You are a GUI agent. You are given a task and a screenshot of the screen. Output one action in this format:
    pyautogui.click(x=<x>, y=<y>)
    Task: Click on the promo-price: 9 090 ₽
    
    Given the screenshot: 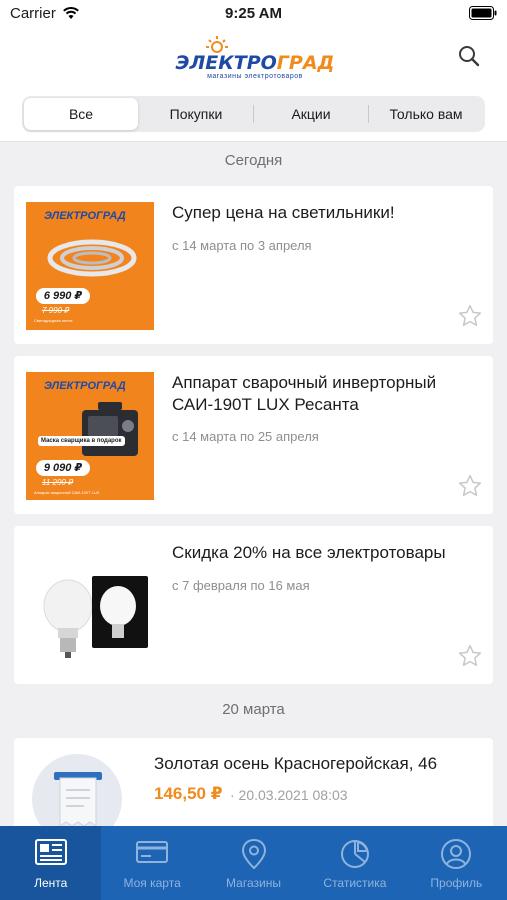 What is the action you would take?
    pyautogui.click(x=63, y=468)
    